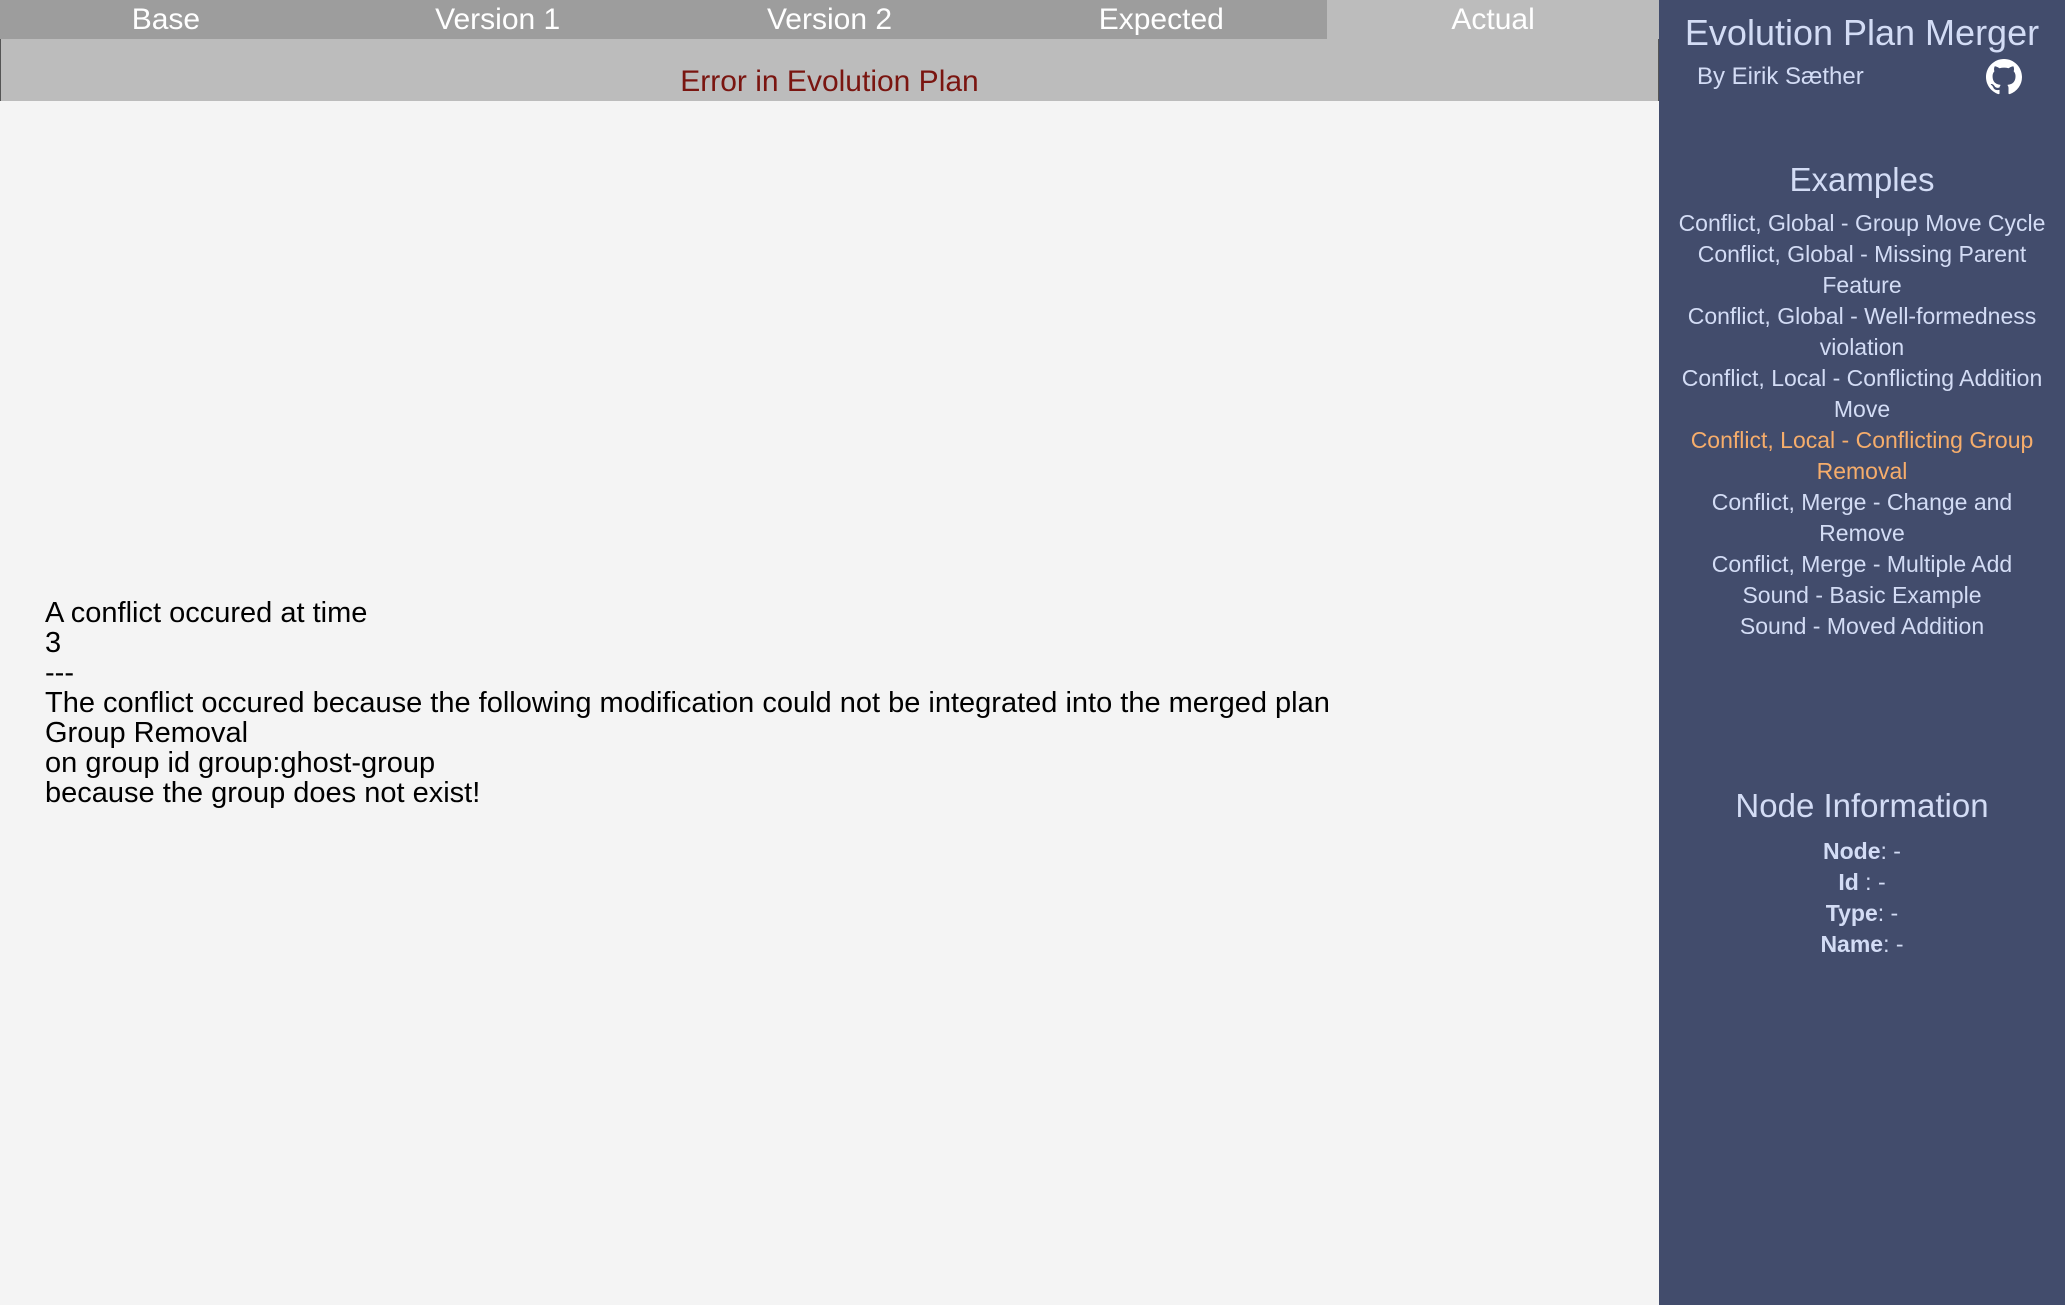  Describe the element at coordinates (1890, 851) in the screenshot. I see `node-value: : -` at that location.